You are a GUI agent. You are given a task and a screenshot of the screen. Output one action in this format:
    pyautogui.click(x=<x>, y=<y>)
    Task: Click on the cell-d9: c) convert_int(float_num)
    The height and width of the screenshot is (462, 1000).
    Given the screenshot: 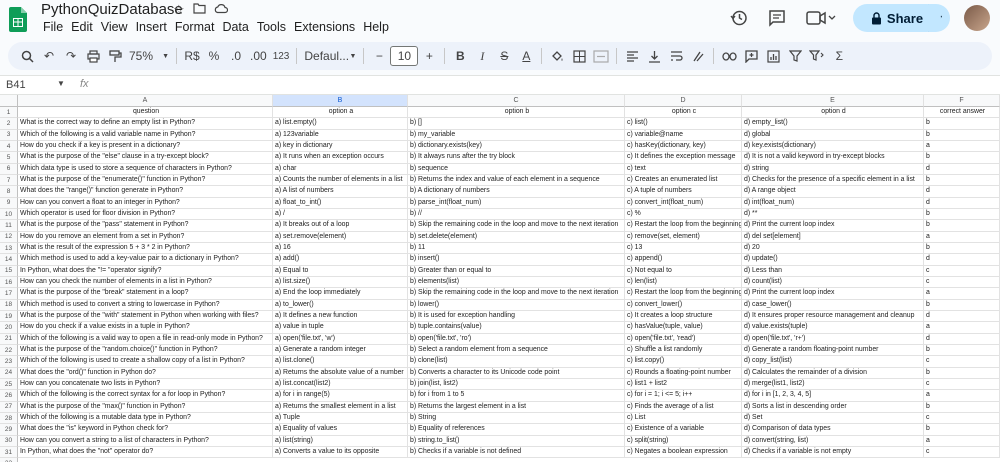 What is the action you would take?
    pyautogui.click(x=683, y=203)
    